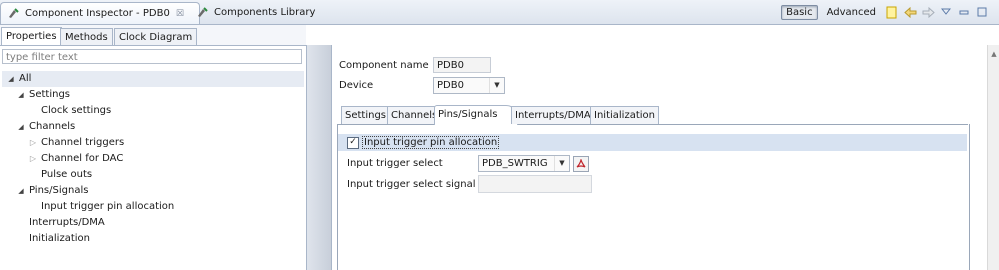  I want to click on tab-component-inspector: Component Inspector - PDB0 ☒, so click(100, 13).